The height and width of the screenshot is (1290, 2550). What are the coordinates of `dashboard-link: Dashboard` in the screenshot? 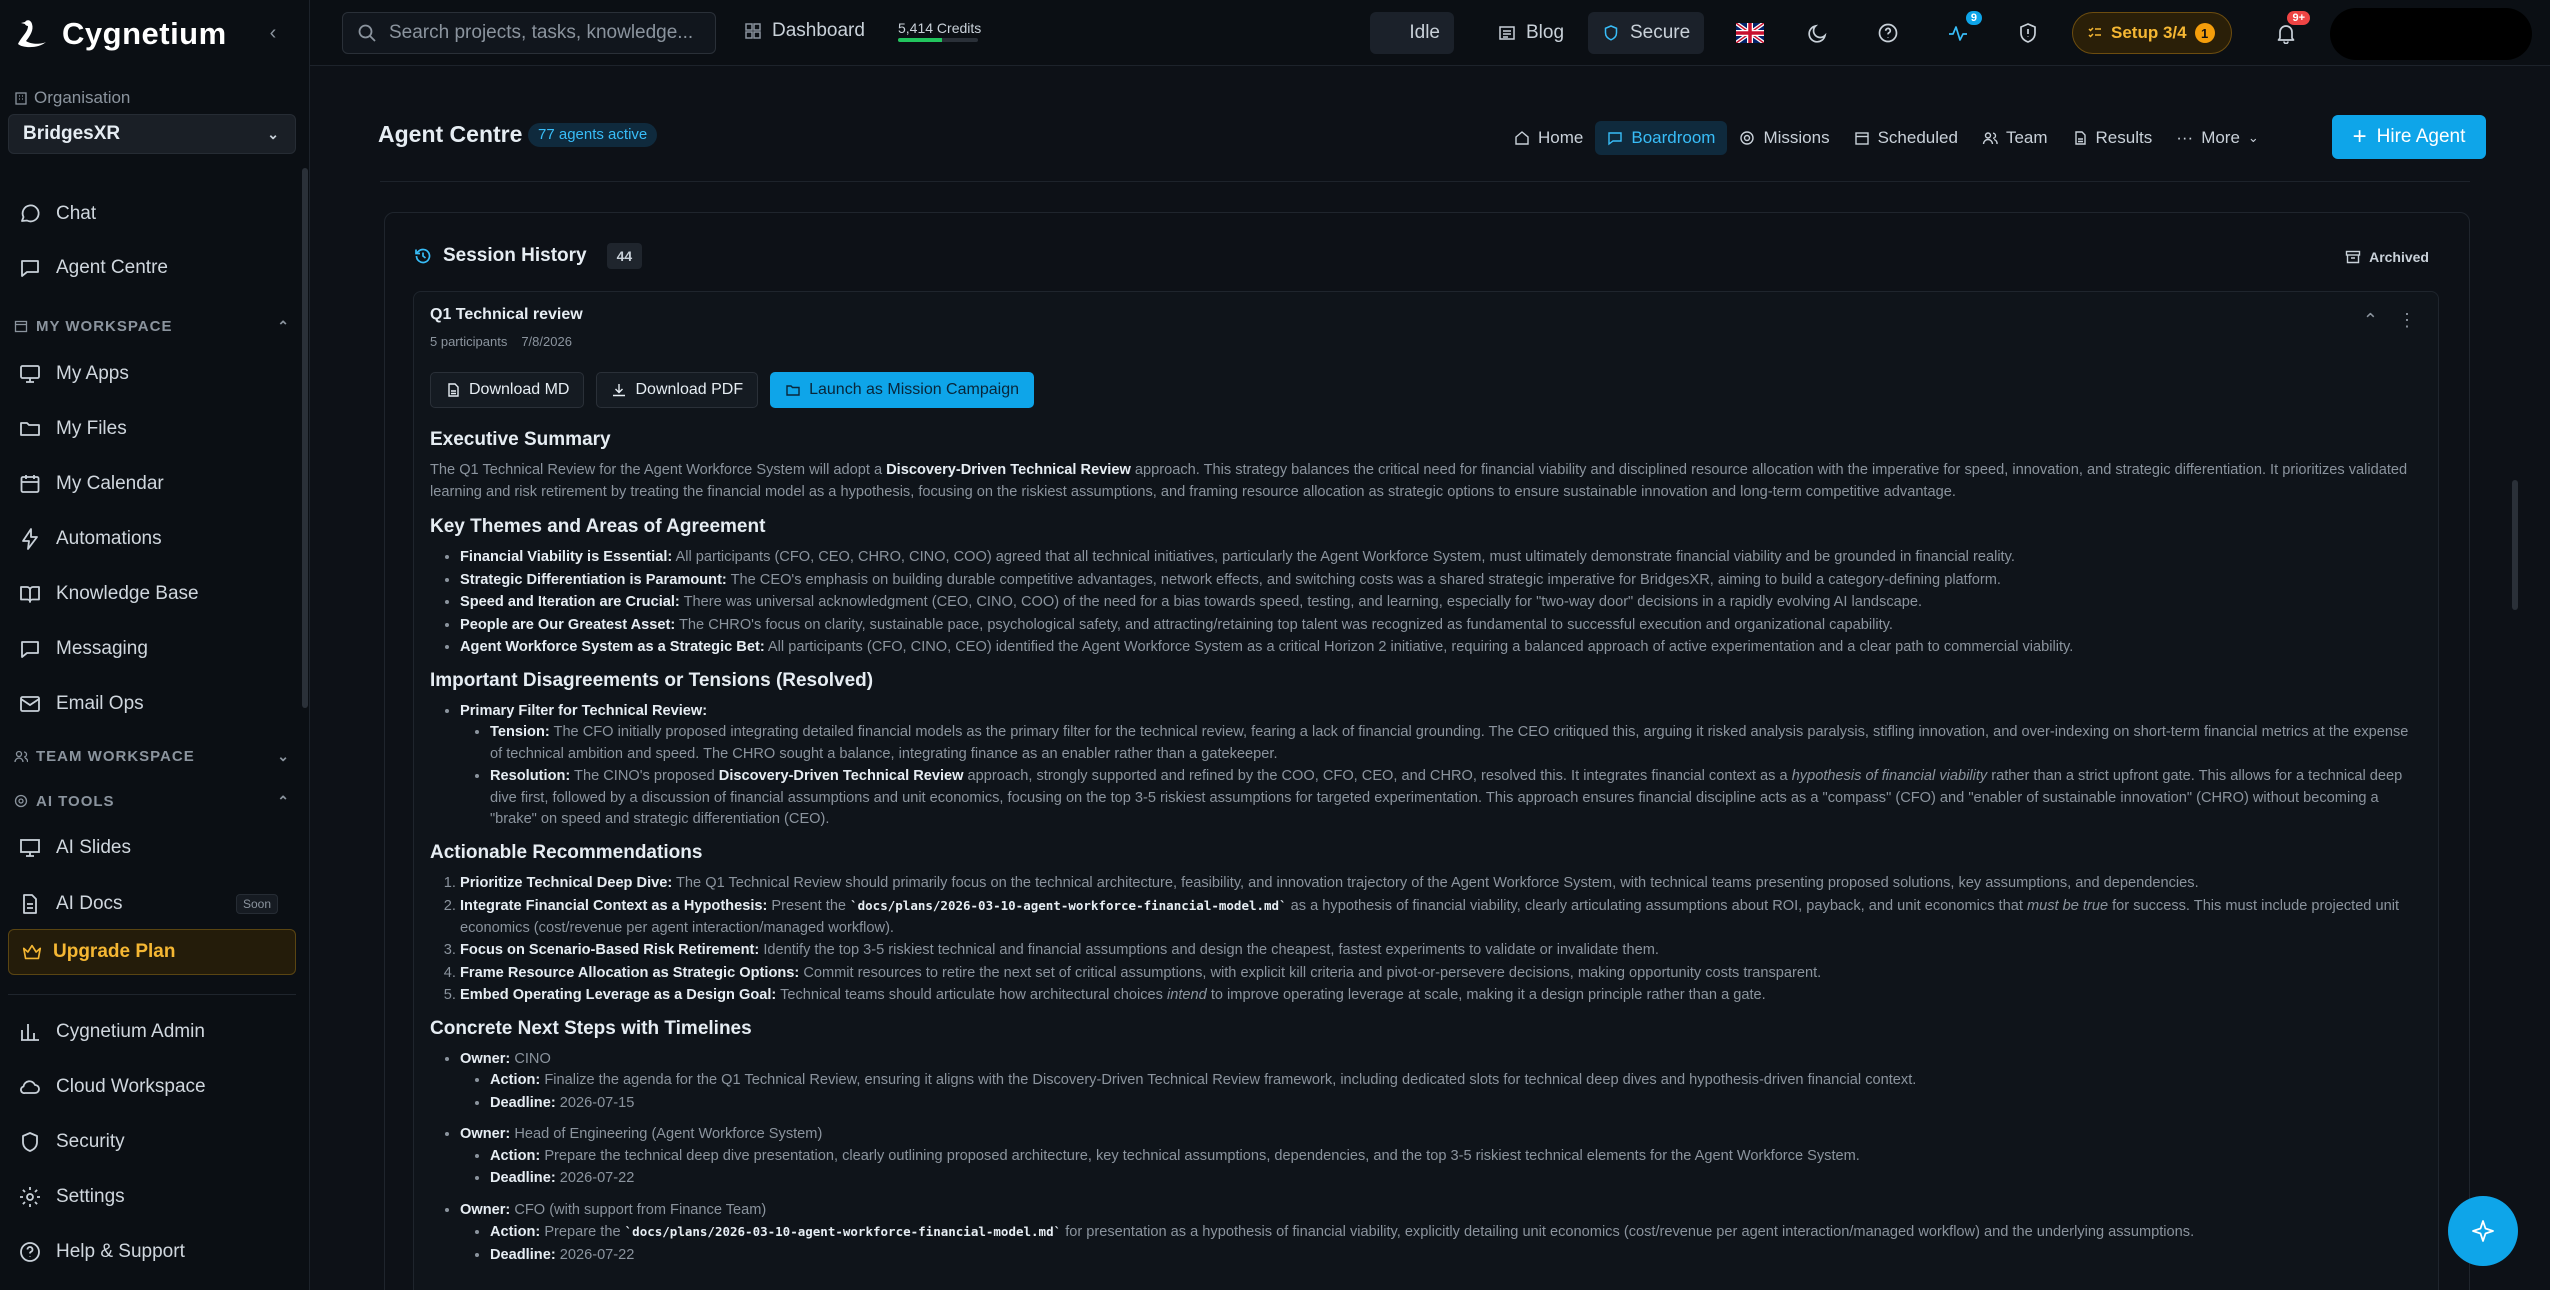 It's located at (804, 31).